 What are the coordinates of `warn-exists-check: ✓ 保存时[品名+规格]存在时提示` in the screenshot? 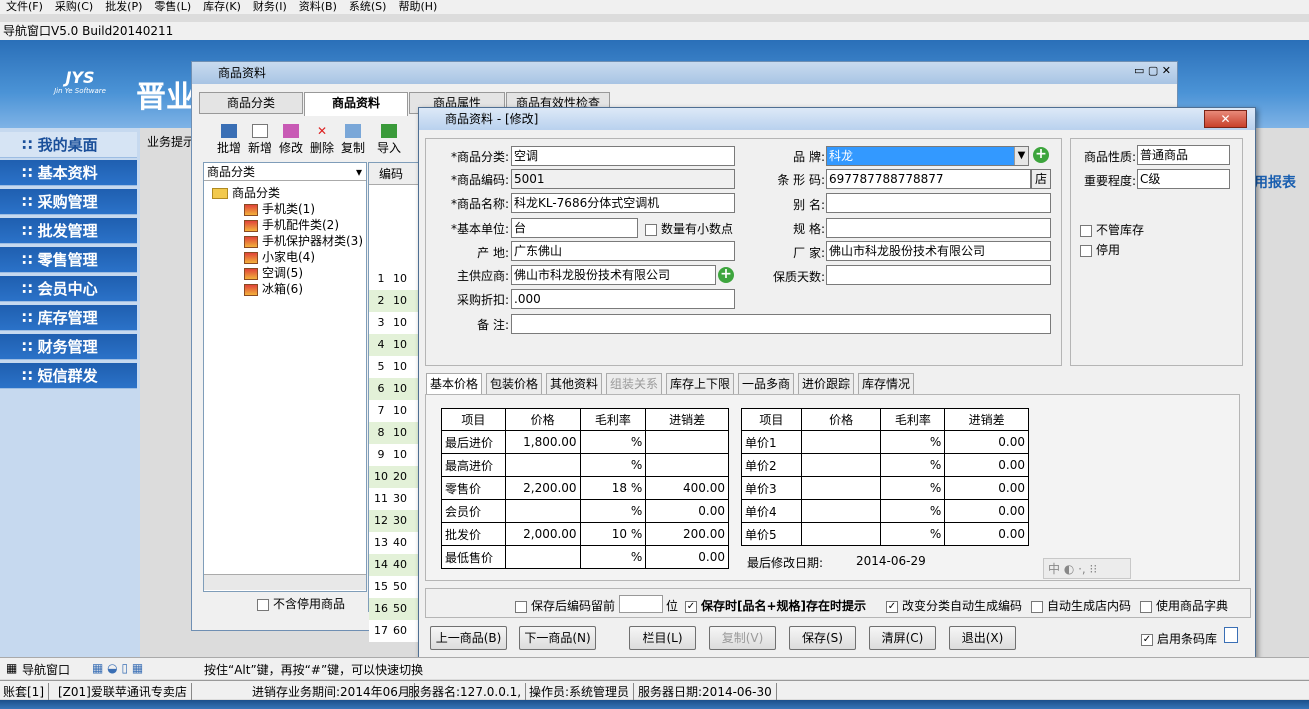 It's located at (775, 605).